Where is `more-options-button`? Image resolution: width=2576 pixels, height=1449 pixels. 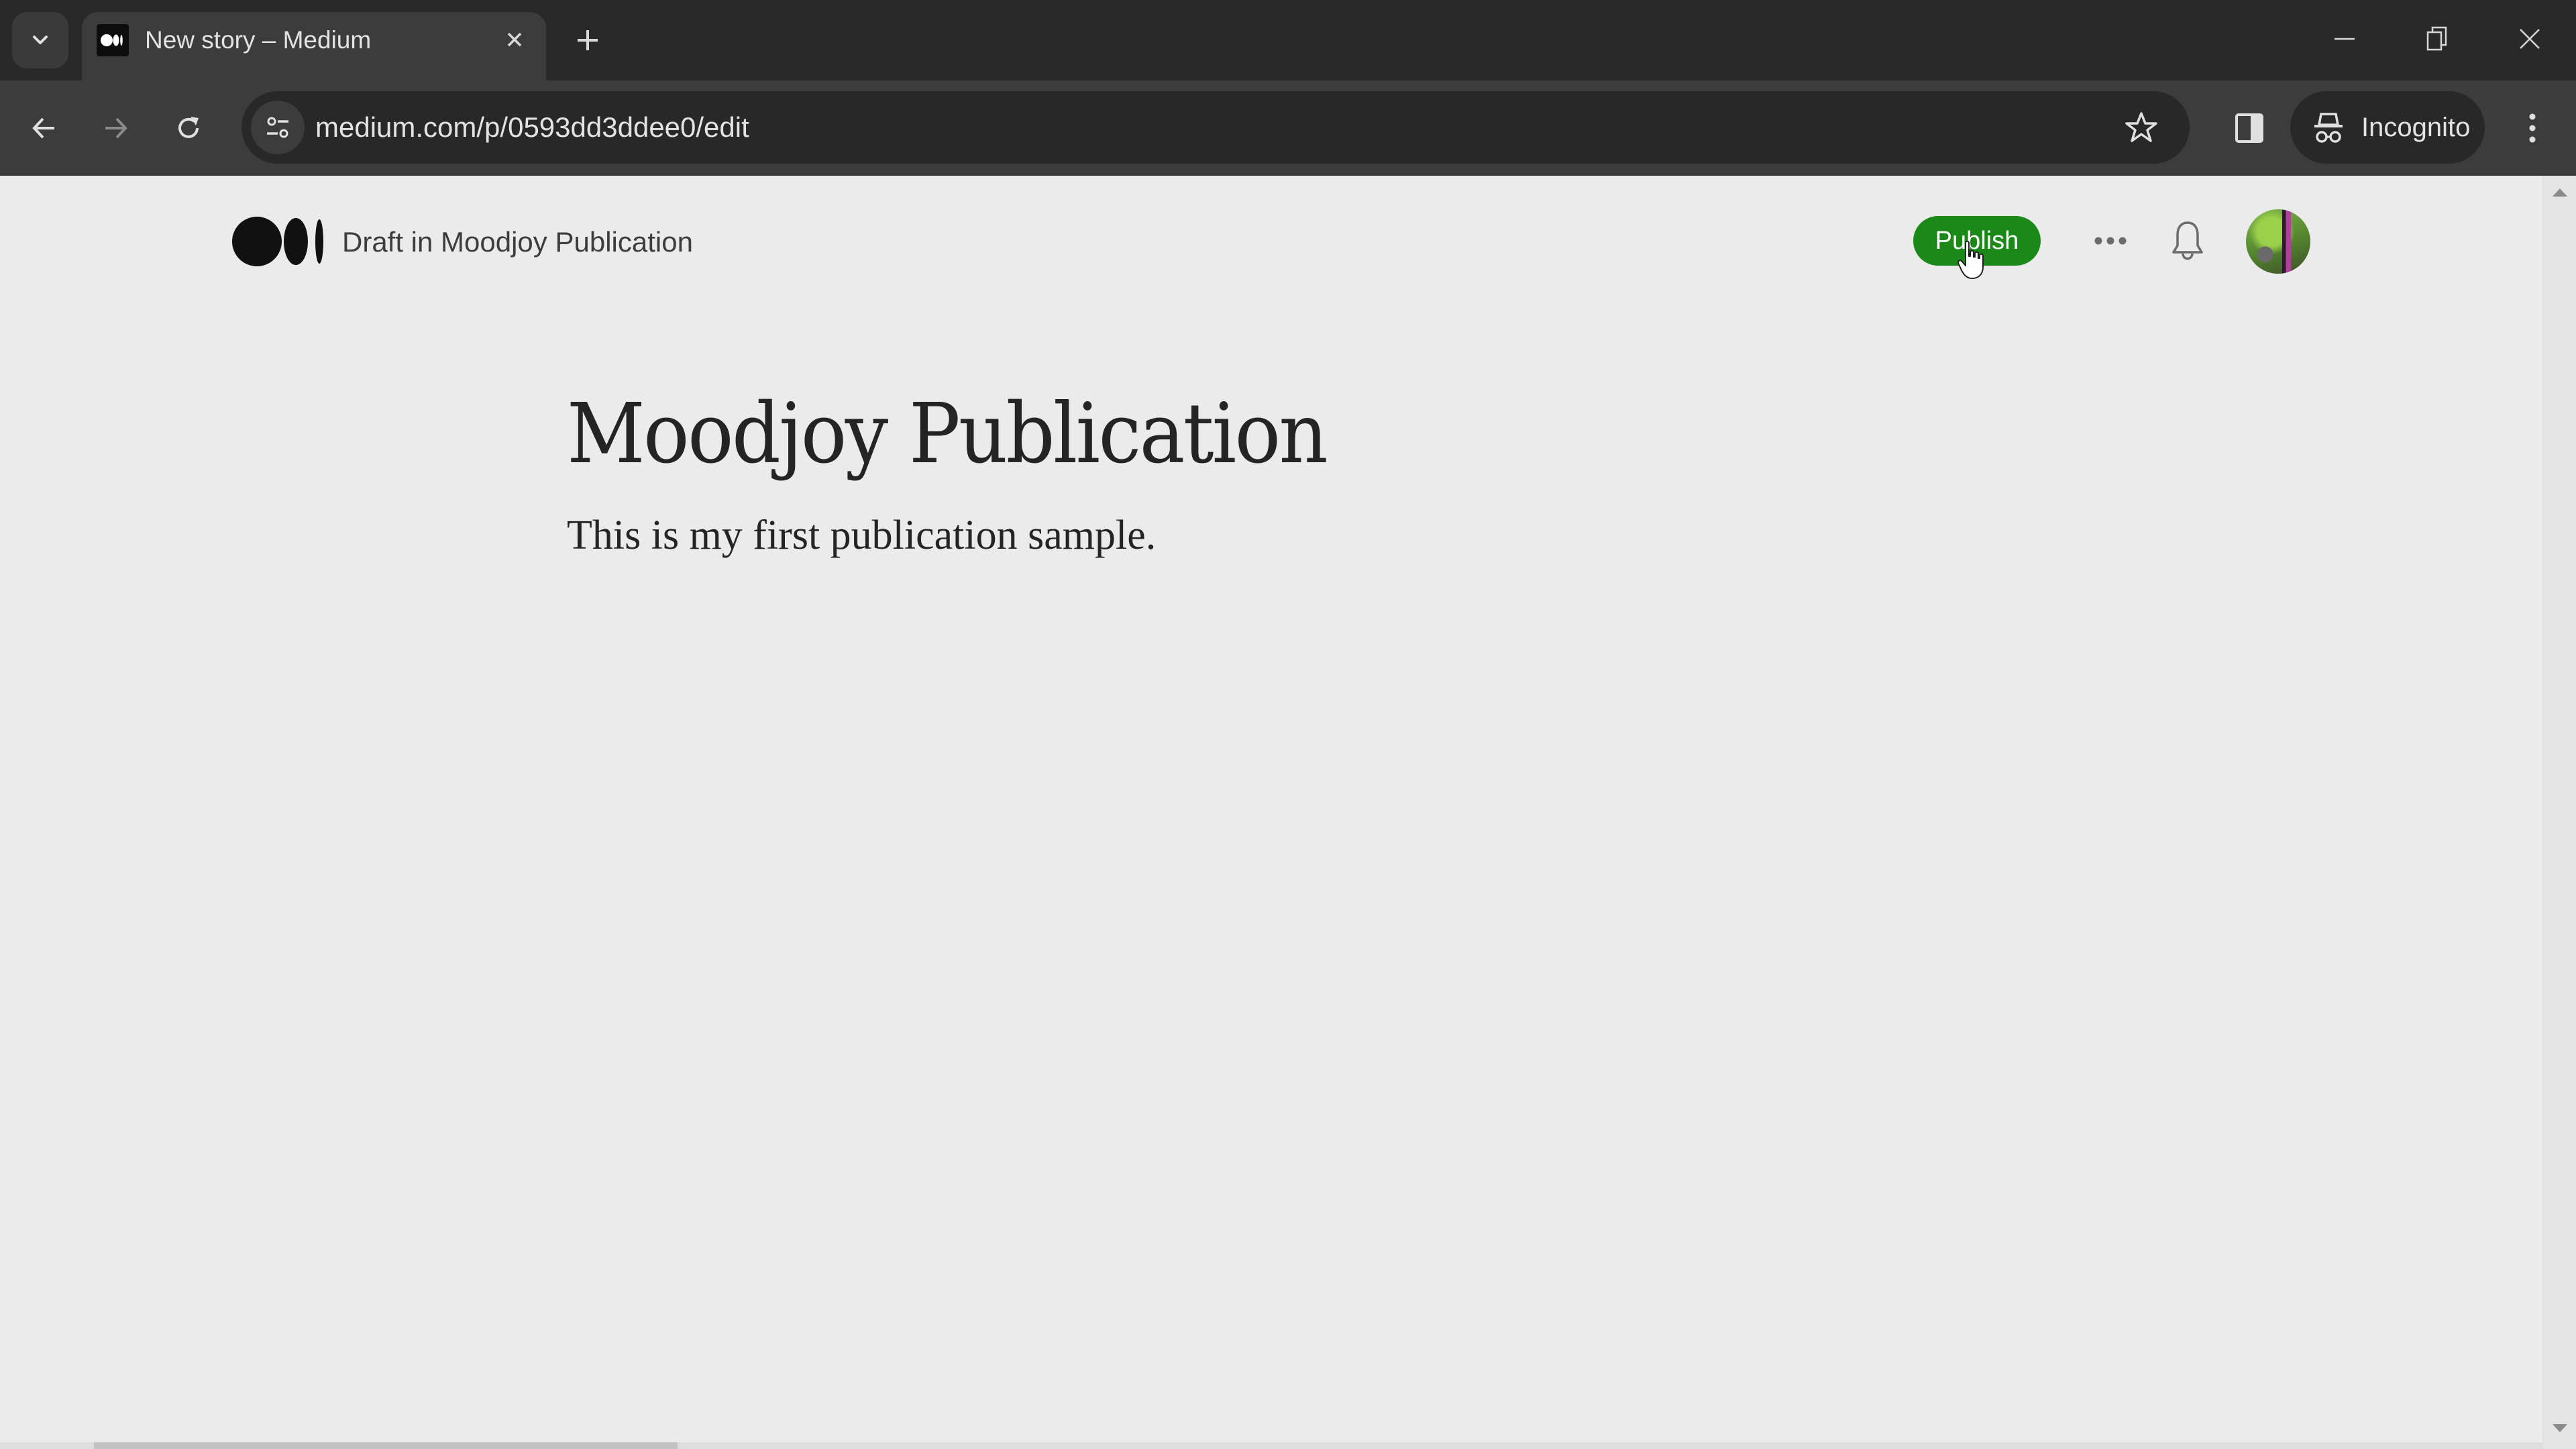
more-options-button is located at coordinates (2110, 241).